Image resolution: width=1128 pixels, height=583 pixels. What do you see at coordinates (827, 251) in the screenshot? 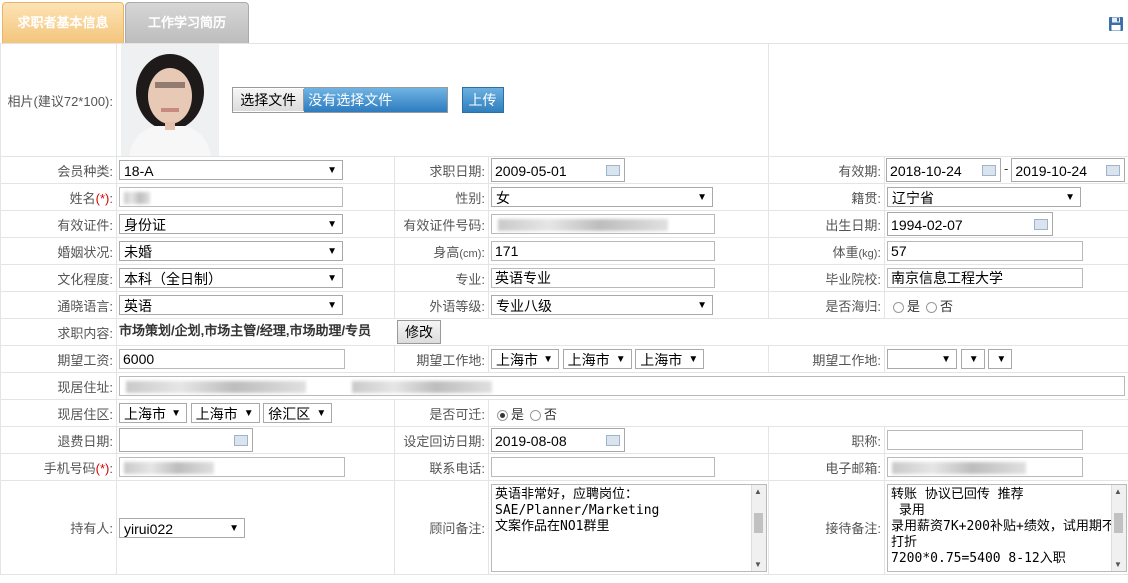
I see `weight-label: 体重(kg):` at bounding box center [827, 251].